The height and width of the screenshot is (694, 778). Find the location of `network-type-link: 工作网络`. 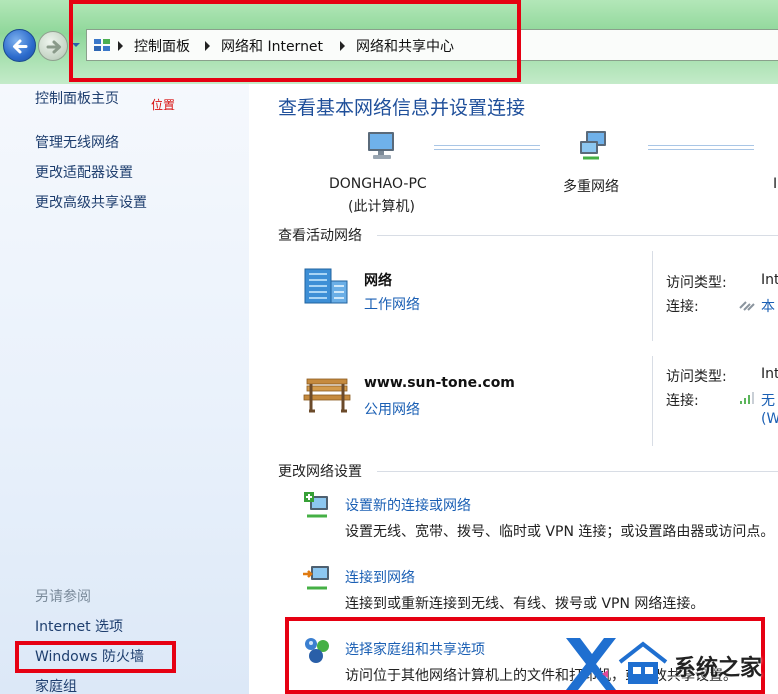

network-type-link: 工作网络 is located at coordinates (392, 304).